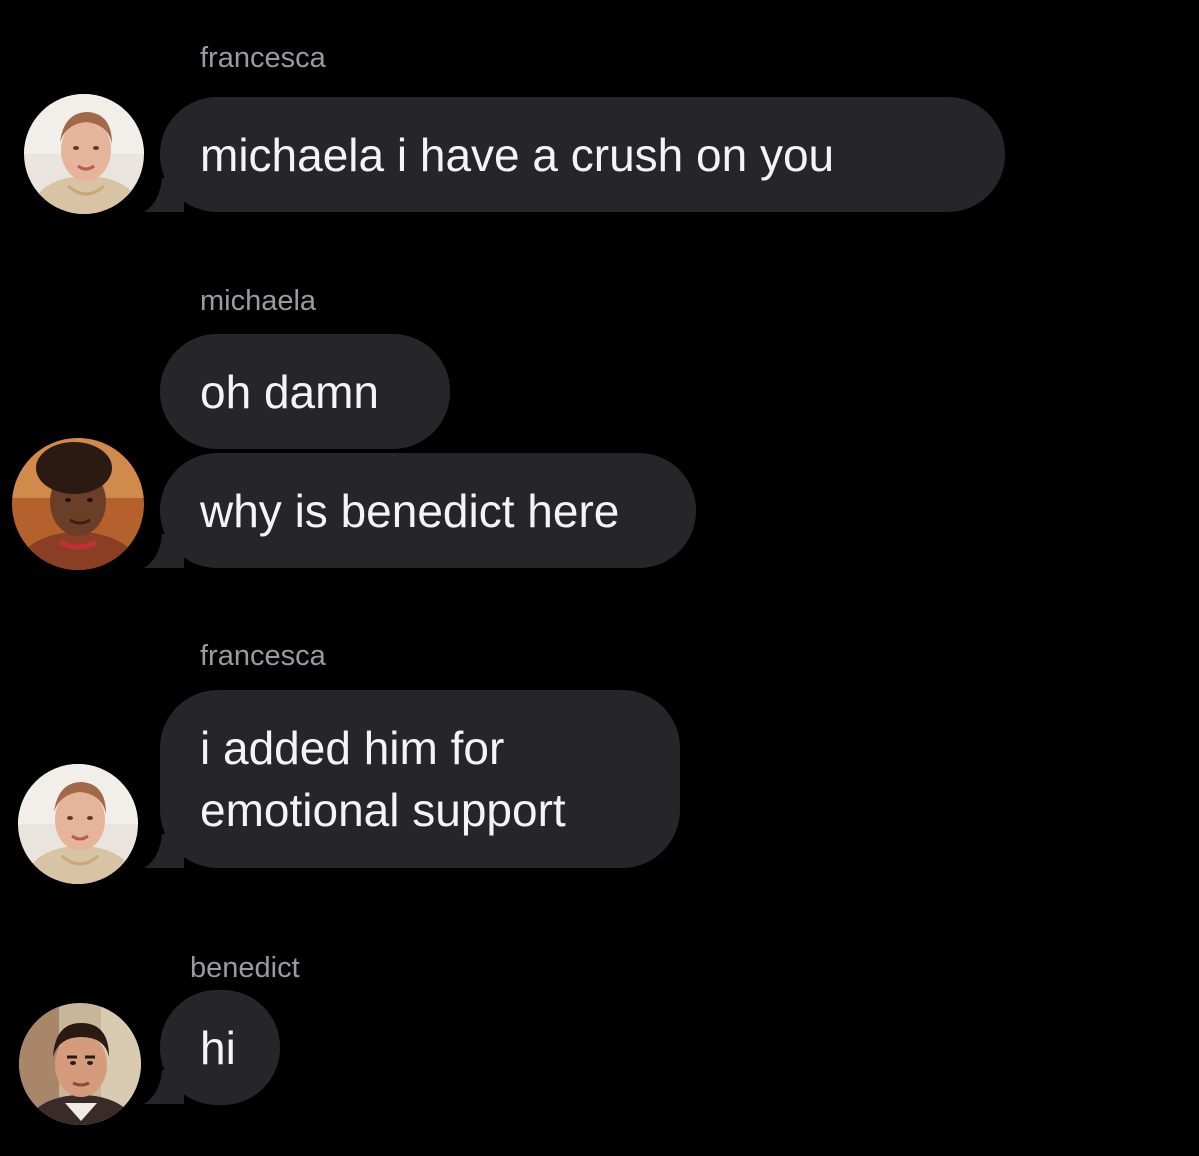 This screenshot has height=1156, width=1199. I want to click on message-bubble: i added him for emotional support, so click(420, 779).